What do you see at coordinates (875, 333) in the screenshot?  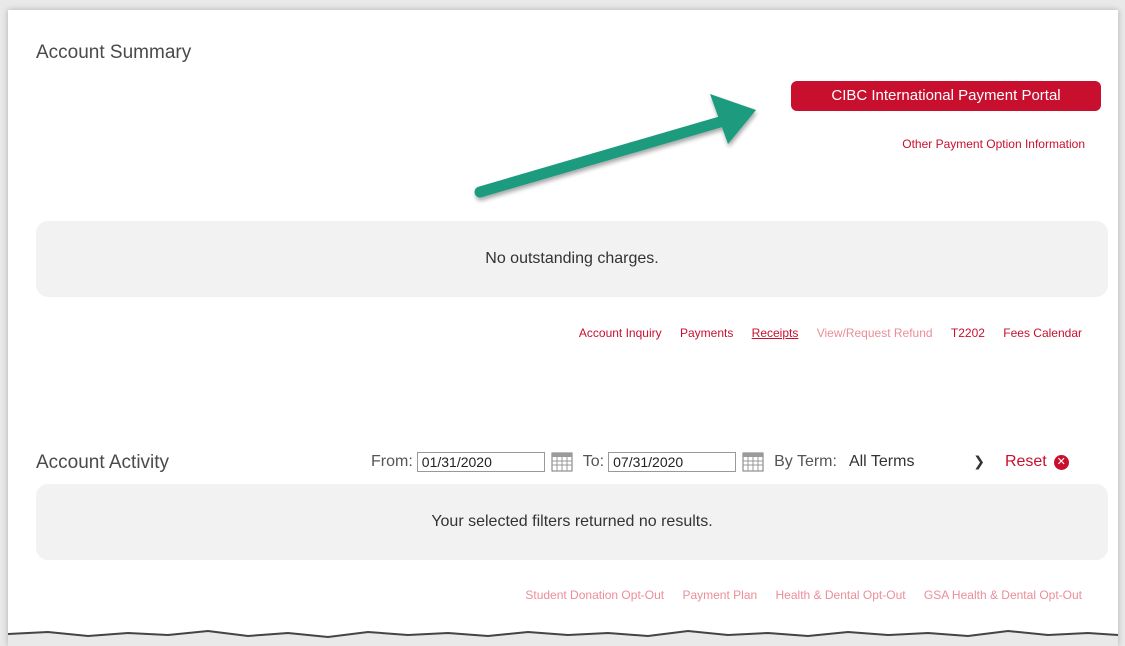 I see `view-request-refund-link: View/Request Refund` at bounding box center [875, 333].